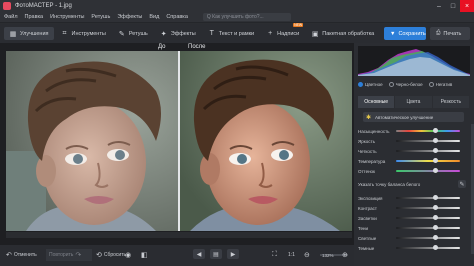 This screenshot has width=474, height=266. Describe the element at coordinates (369, 117) in the screenshot. I see `magic-wand-icon: ✱` at that location.